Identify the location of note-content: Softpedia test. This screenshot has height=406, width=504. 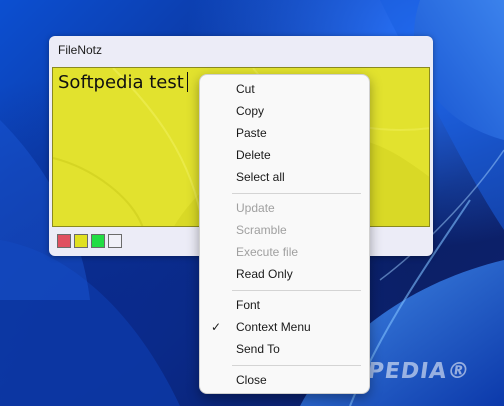
(123, 82).